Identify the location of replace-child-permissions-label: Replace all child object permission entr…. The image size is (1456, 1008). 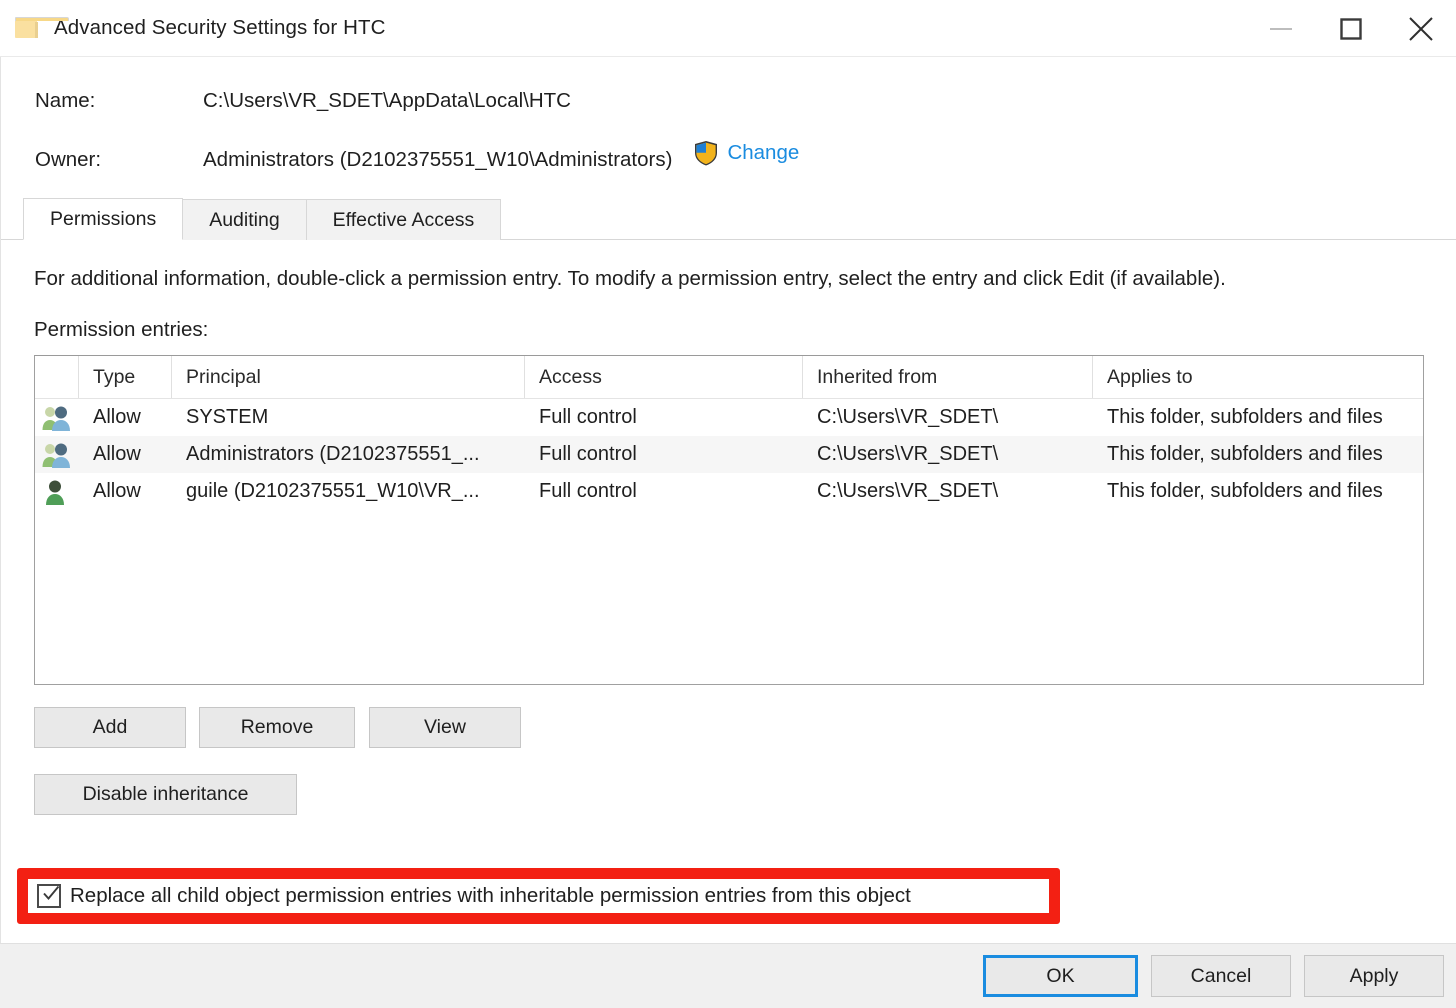
(490, 895).